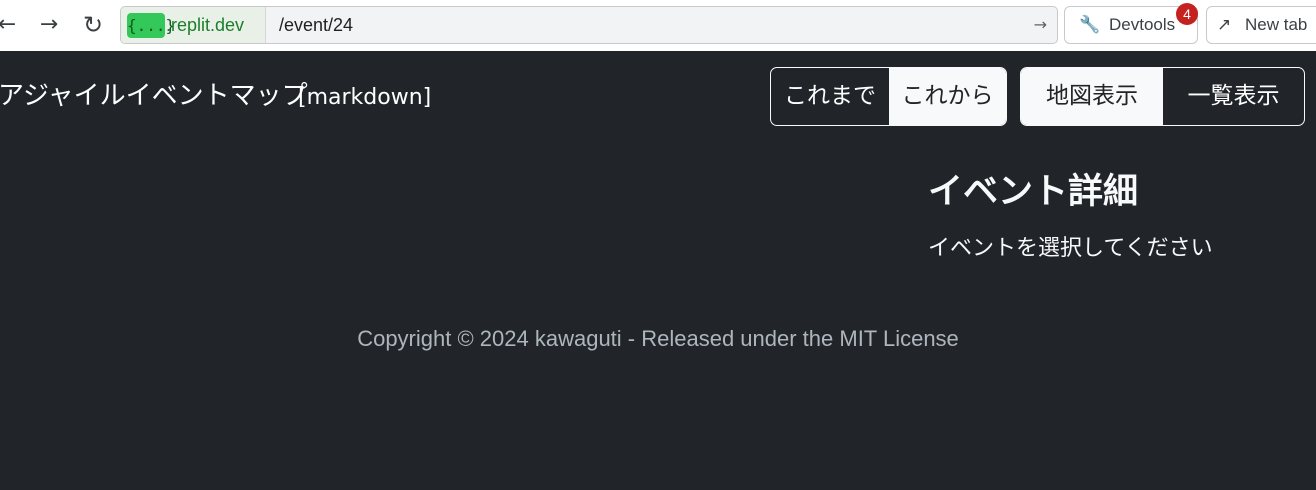  I want to click on new-tab-button: ↗ New tab, so click(1261, 25).